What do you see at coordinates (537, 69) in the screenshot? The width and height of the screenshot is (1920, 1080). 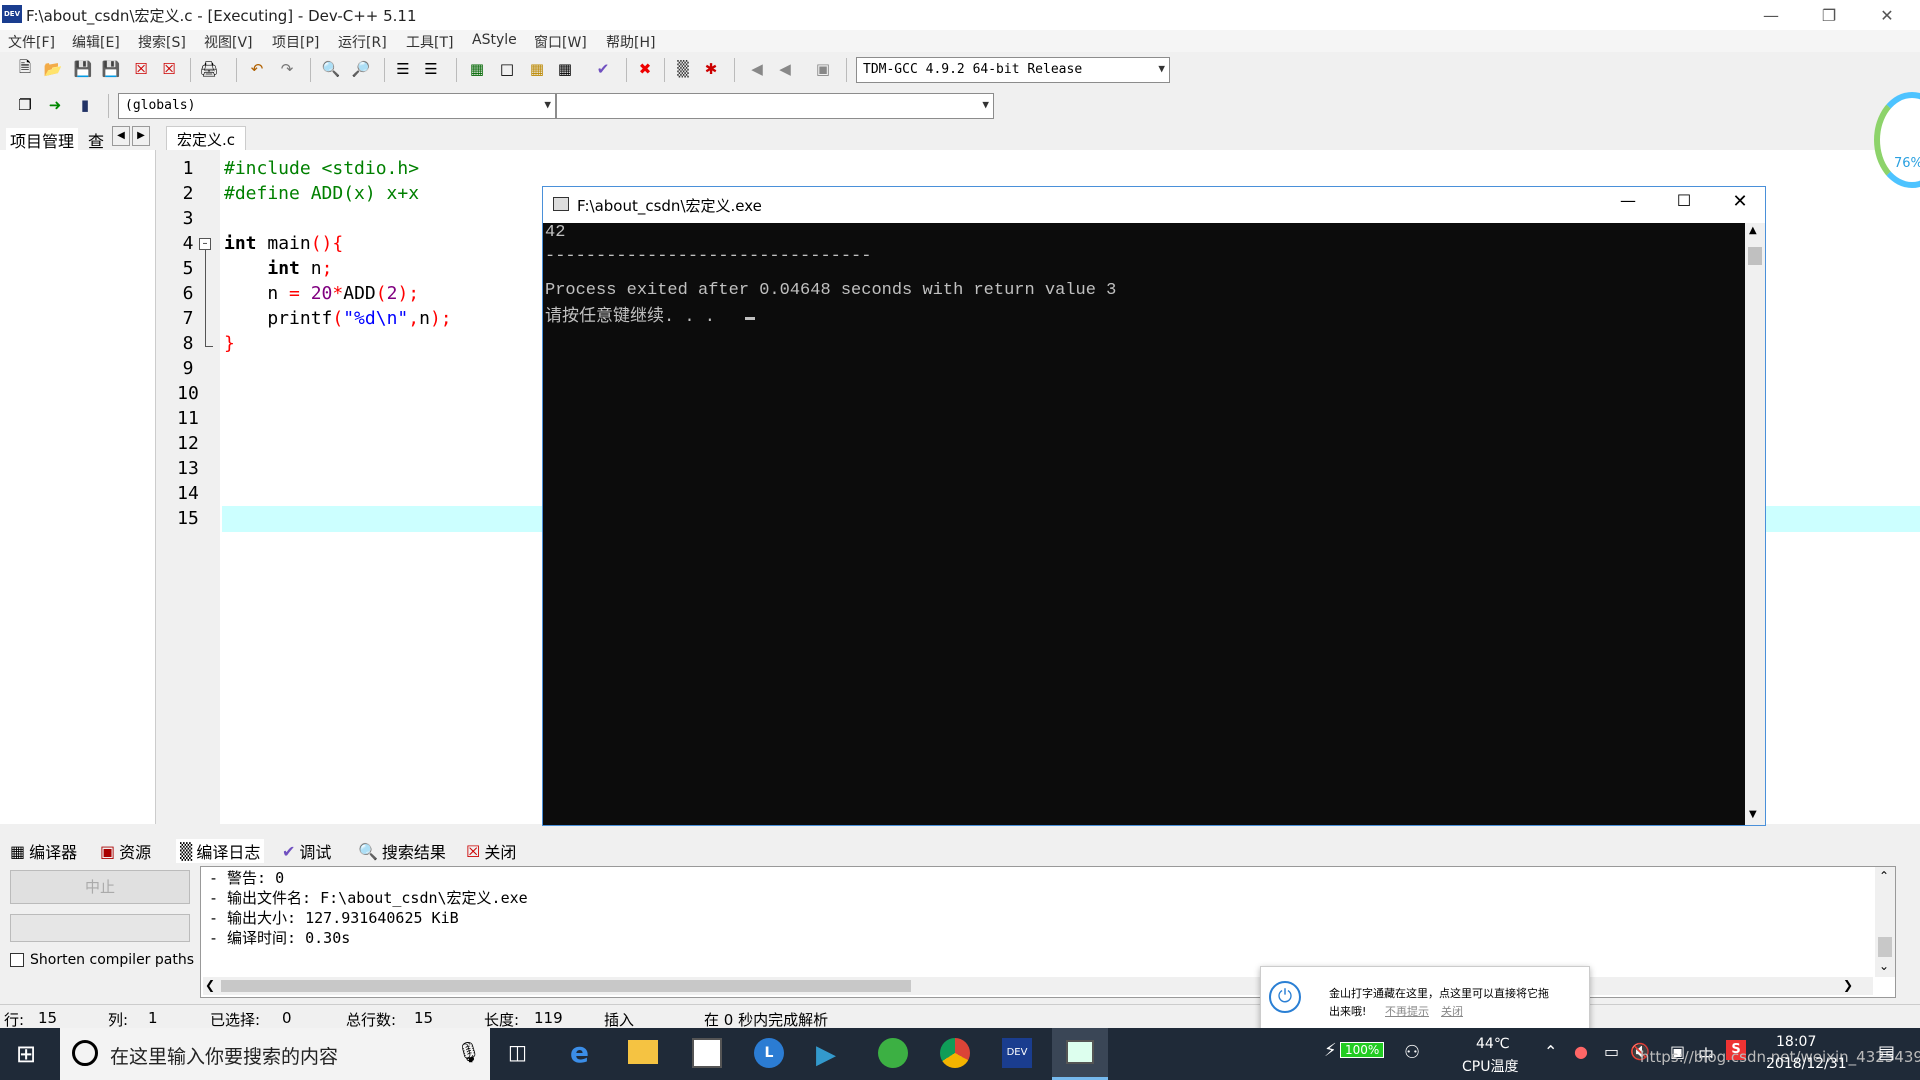 I see `compile-run-icon: ▦` at bounding box center [537, 69].